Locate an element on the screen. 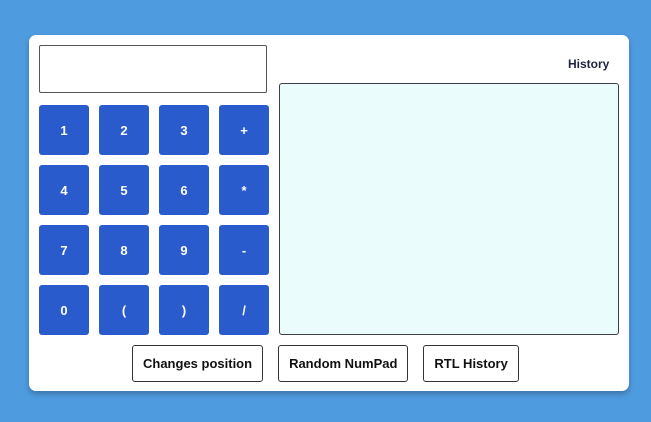  key-divide: / is located at coordinates (244, 310).